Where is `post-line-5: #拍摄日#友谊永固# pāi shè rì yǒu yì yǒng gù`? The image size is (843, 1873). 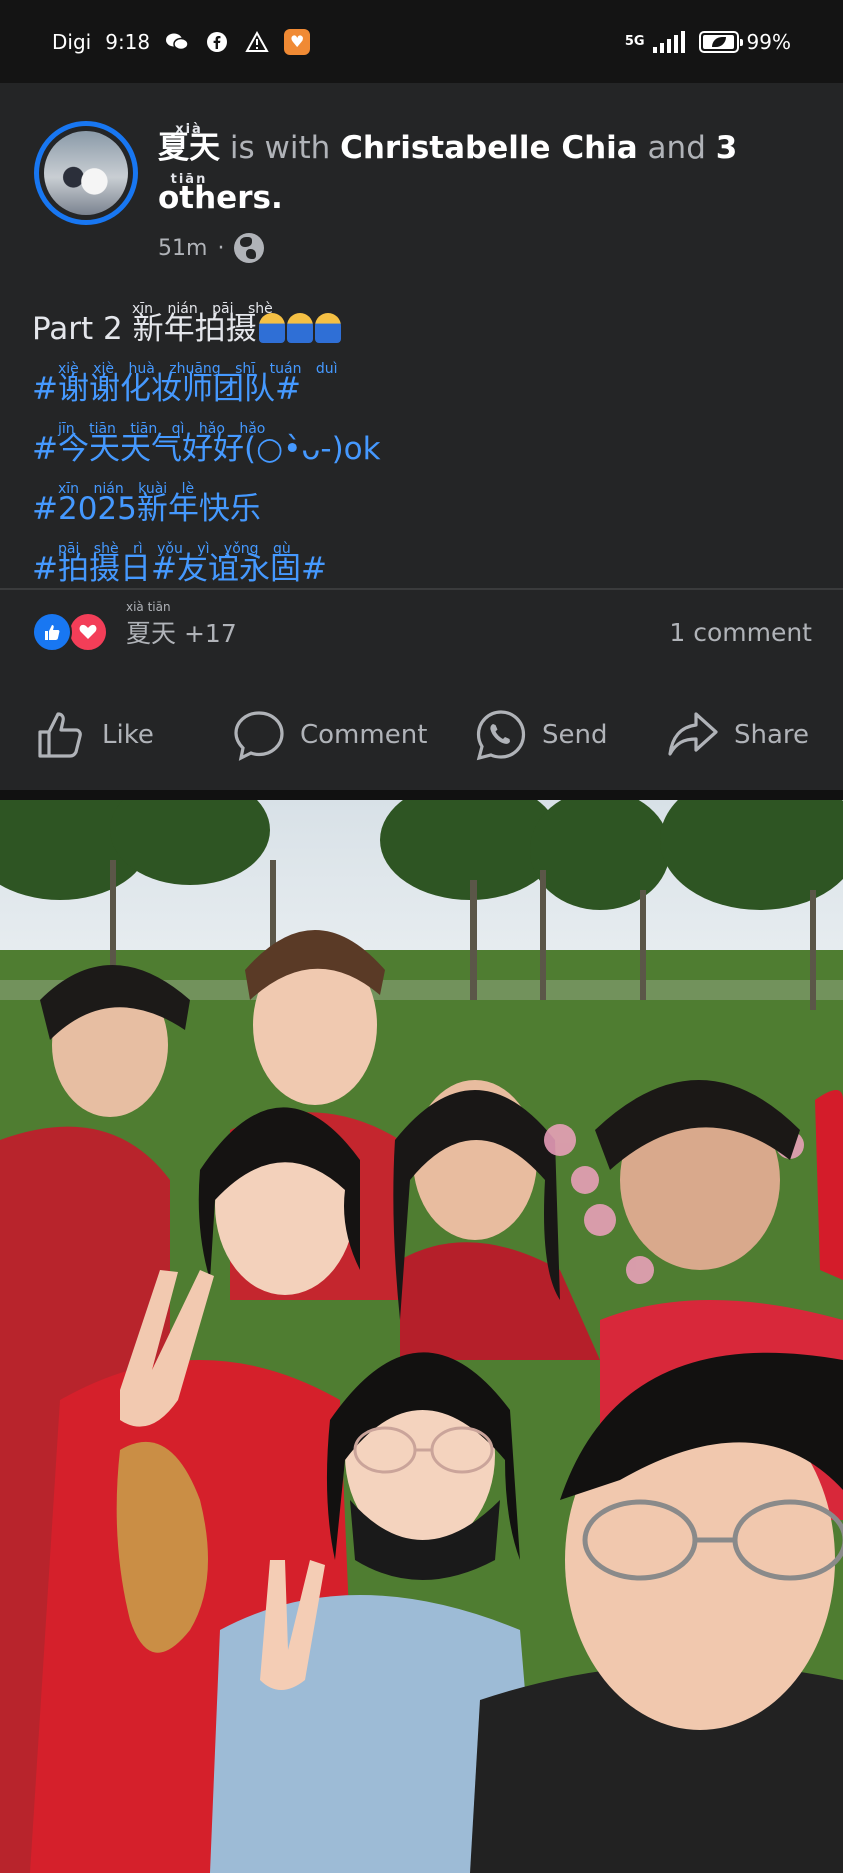 post-line-5: #拍摄日#友谊永固# pāi shè rì yǒu yì yǒng gù is located at coordinates (422, 560).